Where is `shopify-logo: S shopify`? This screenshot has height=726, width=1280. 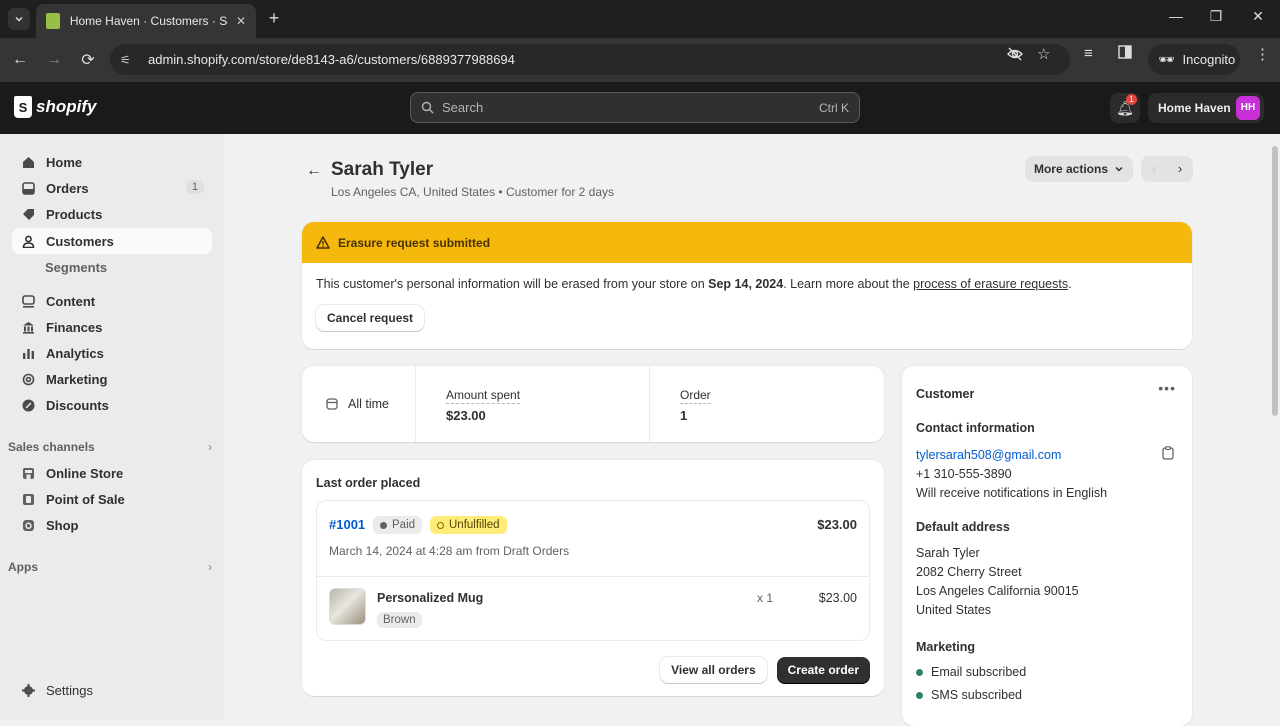
shopify-logo: S shopify is located at coordinates (55, 107).